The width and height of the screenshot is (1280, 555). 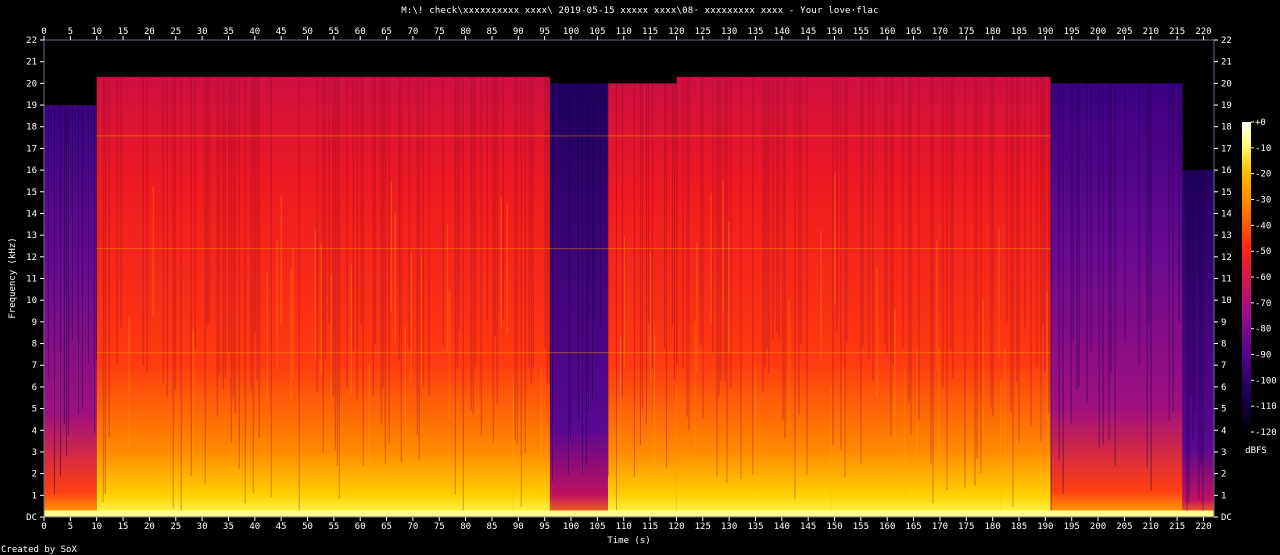 I want to click on x-tick-label: 65, so click(x=386, y=527).